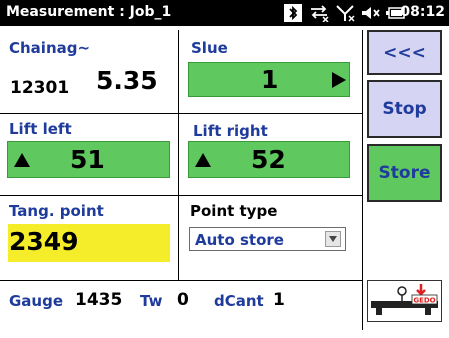 This screenshot has height=338, width=449. Describe the element at coordinates (183, 300) in the screenshot. I see `tw-value: 0` at that location.